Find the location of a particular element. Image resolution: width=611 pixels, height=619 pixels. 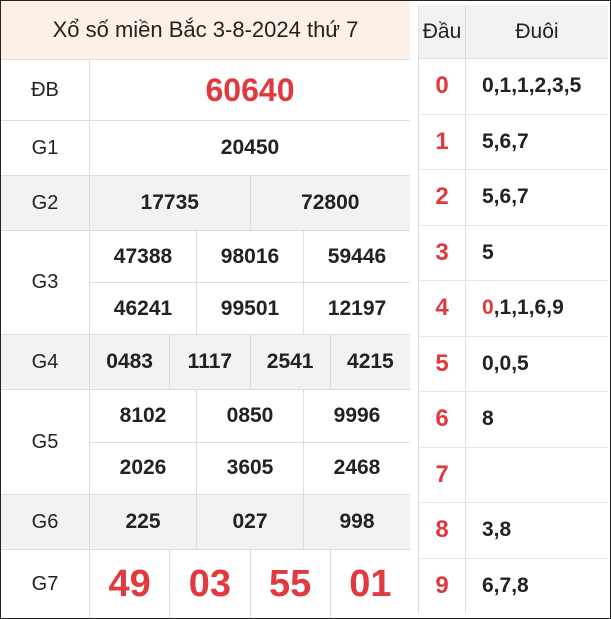

loto-head-digit: 1 is located at coordinates (442, 141).